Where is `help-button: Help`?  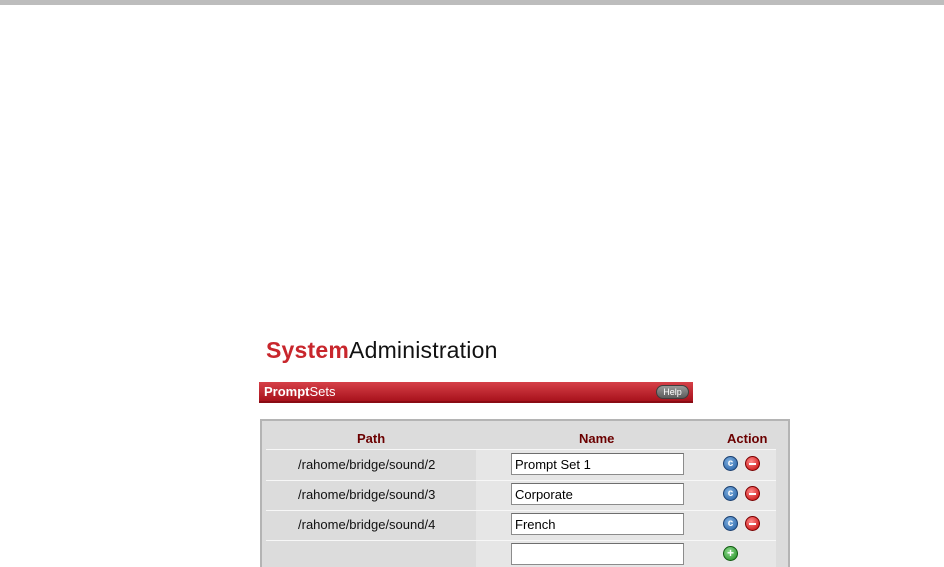
help-button: Help is located at coordinates (672, 392).